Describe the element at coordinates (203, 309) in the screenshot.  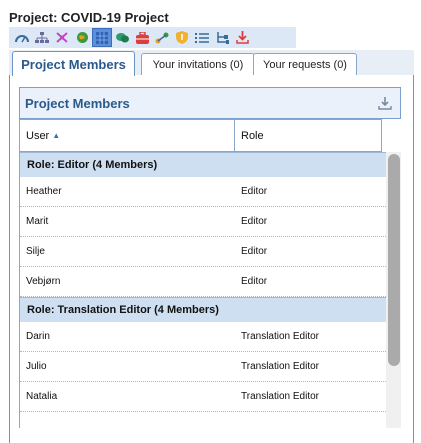
I see `group-row-translation-editor: Role: Translation Editor (4 Members)` at that location.